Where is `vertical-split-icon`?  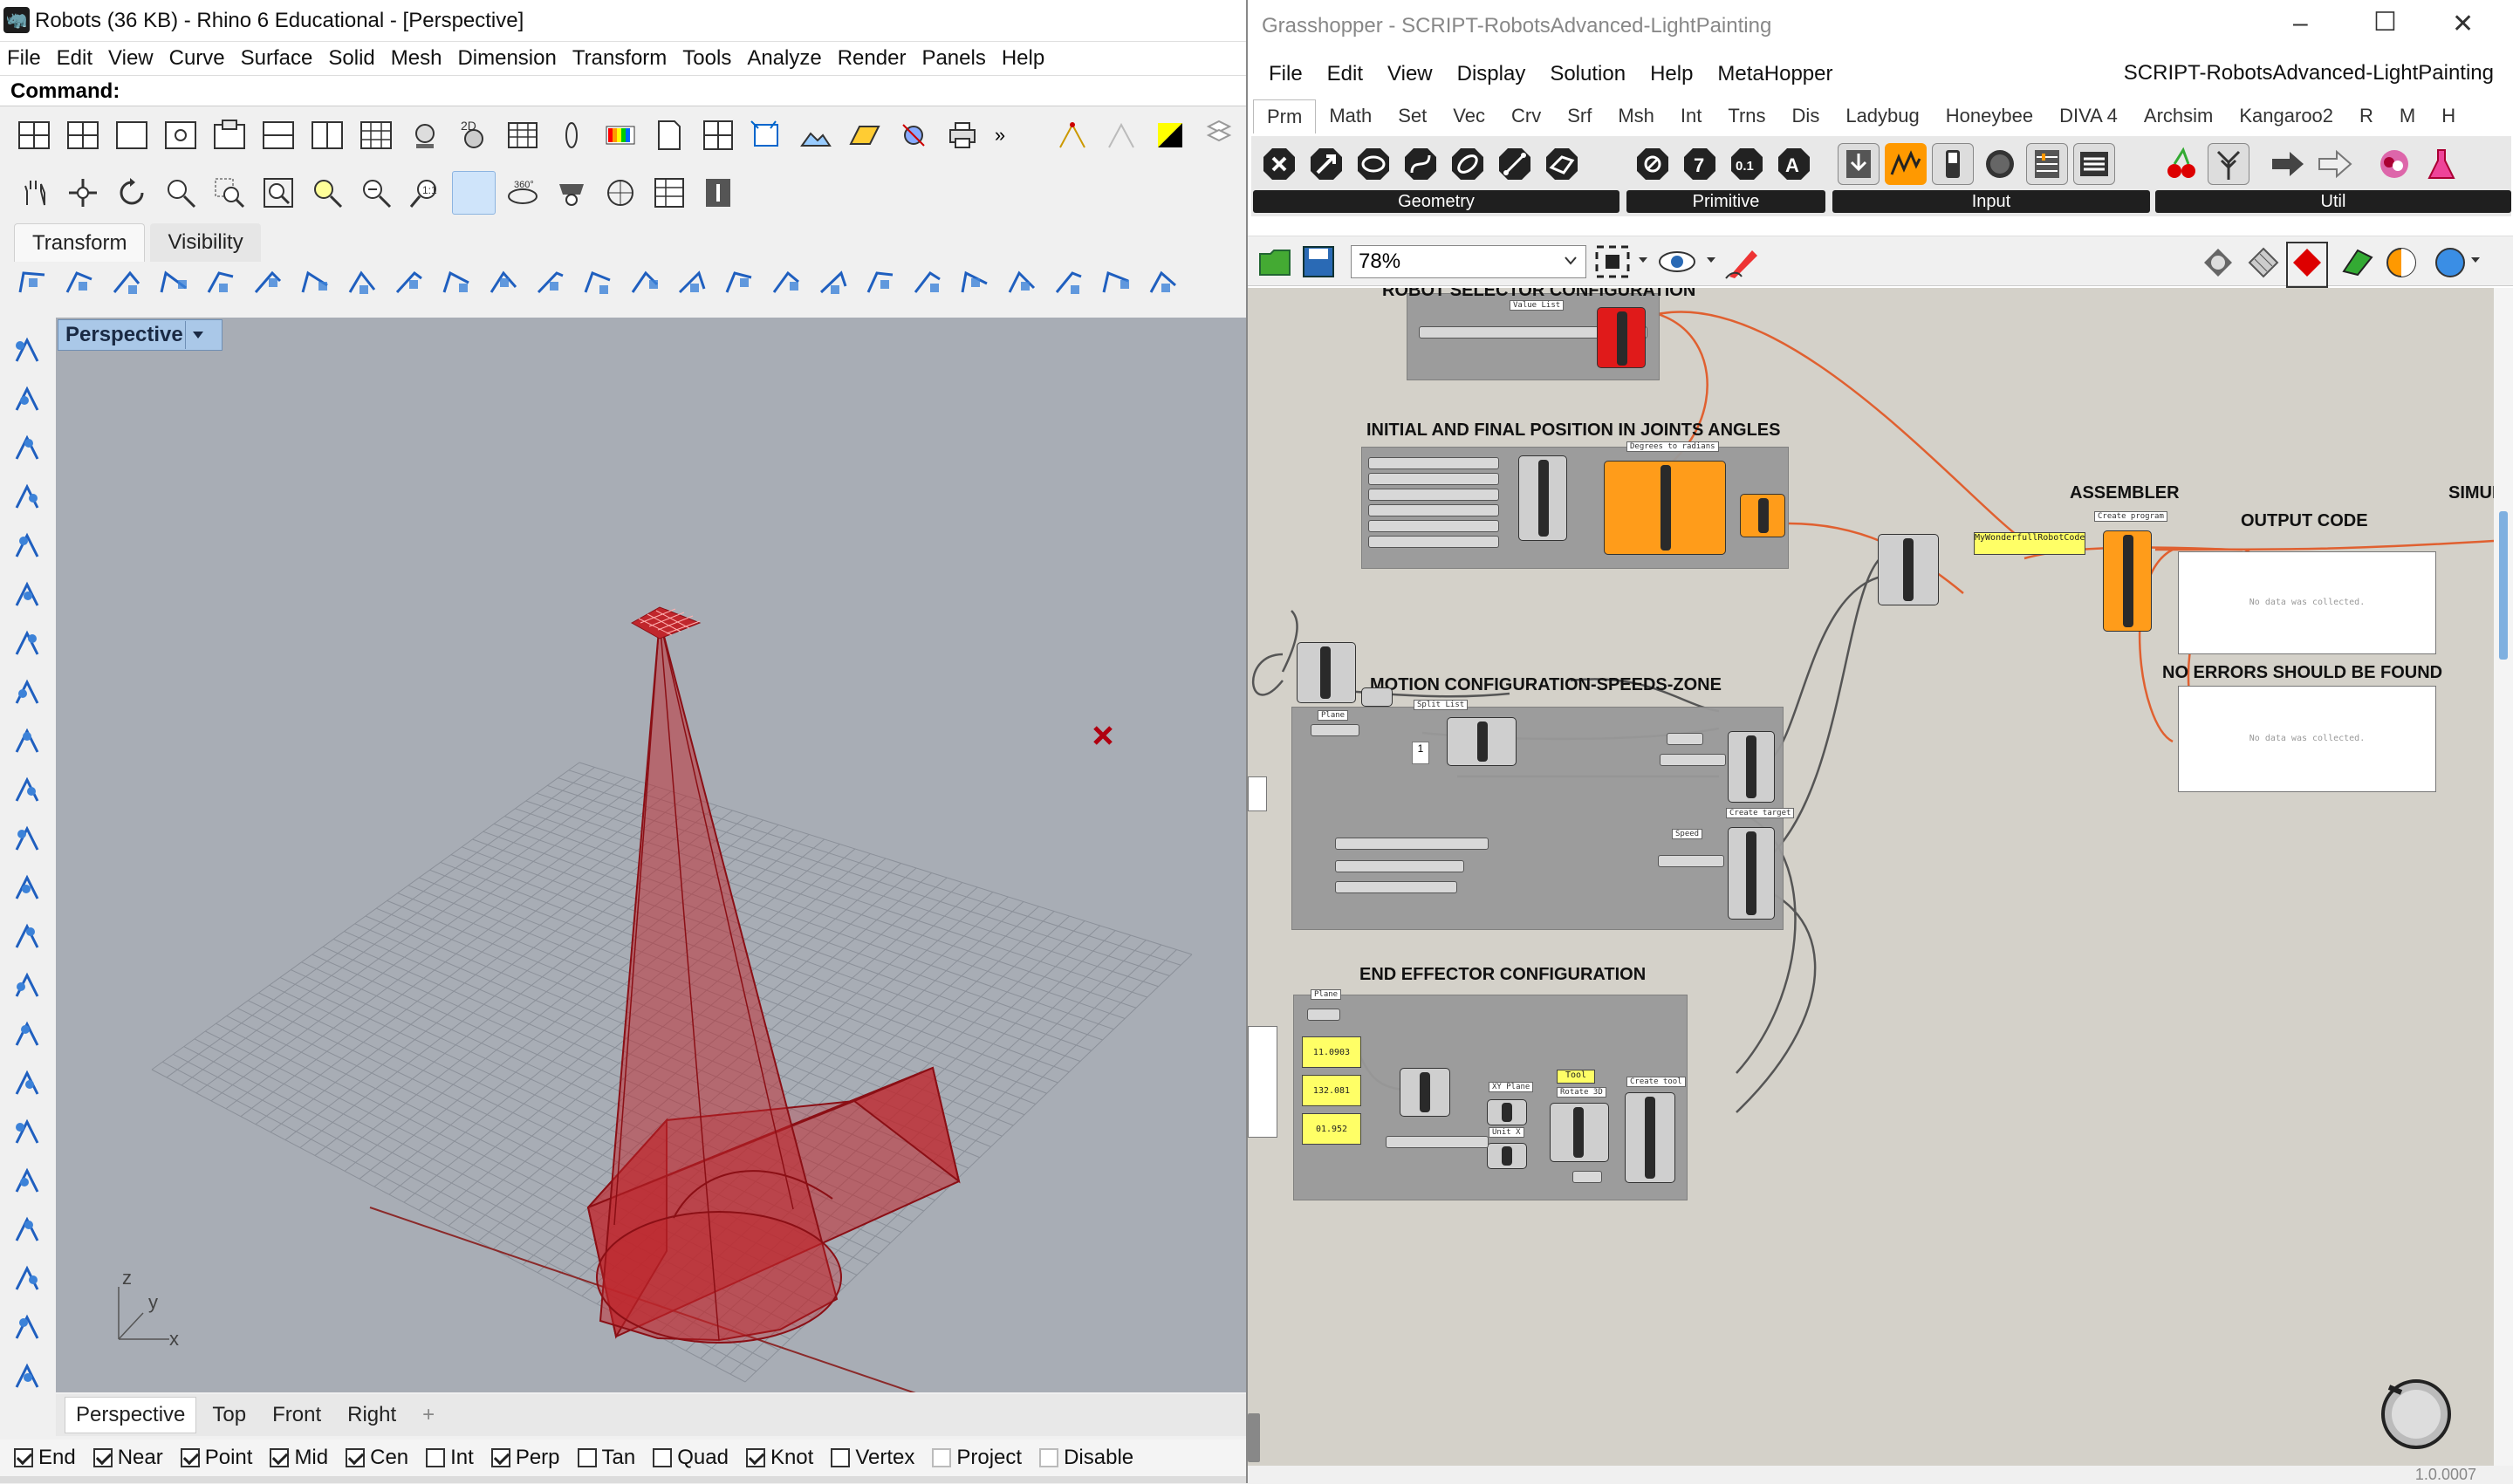
vertical-split-icon is located at coordinates (327, 135).